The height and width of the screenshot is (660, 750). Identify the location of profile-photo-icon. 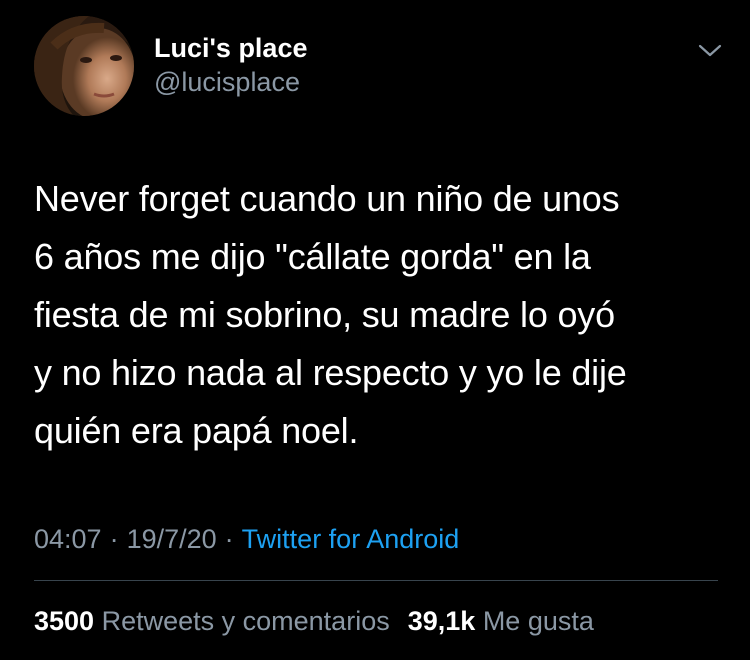
(84, 66).